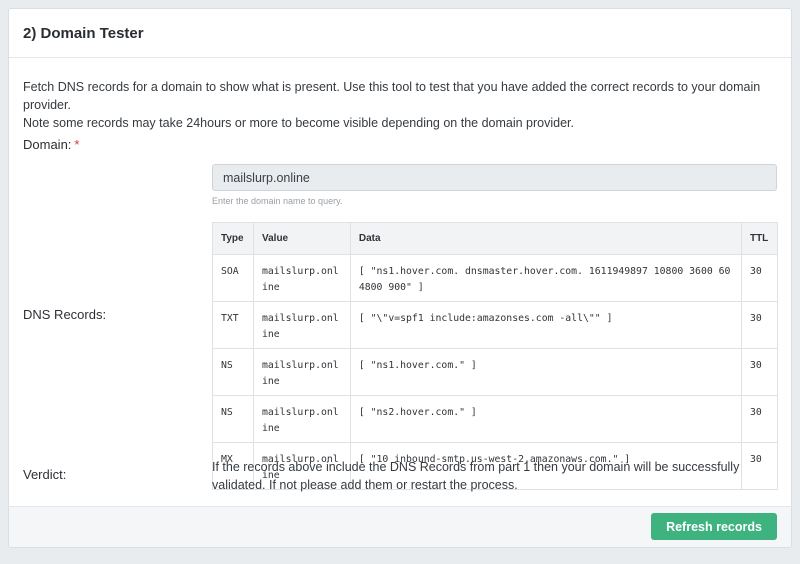 Image resolution: width=800 pixels, height=564 pixels. I want to click on domain-help-text: Enter the domain name to query., so click(277, 201).